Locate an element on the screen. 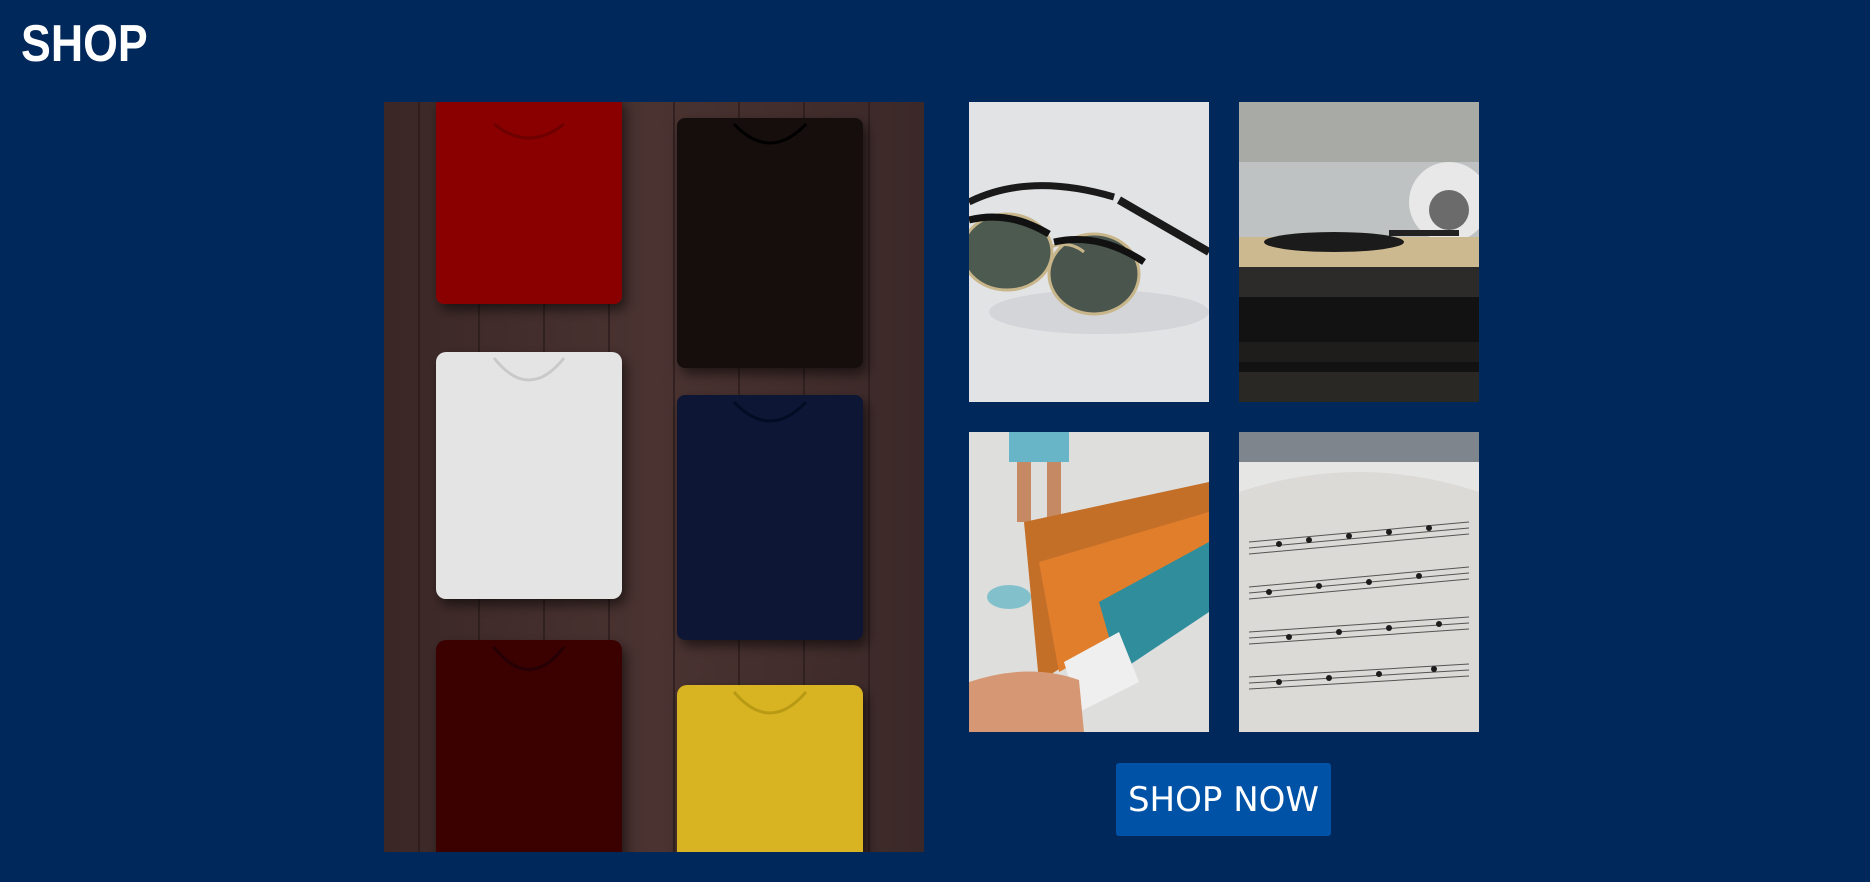 This screenshot has height=882, width=1870. tickets-image is located at coordinates (1089, 582).